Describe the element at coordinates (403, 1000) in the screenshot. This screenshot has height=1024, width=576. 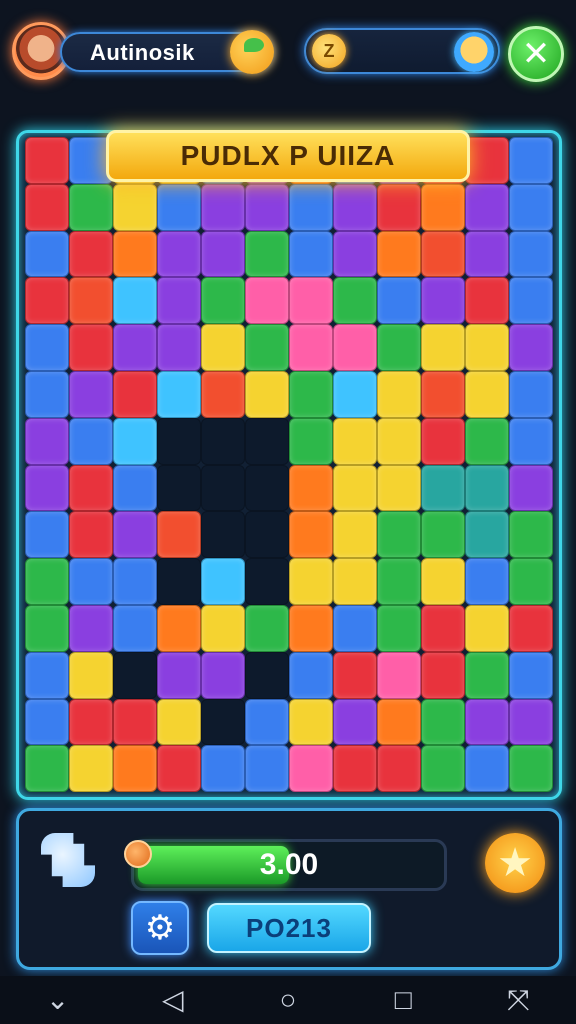
I see `nav-recents-icon: □` at that location.